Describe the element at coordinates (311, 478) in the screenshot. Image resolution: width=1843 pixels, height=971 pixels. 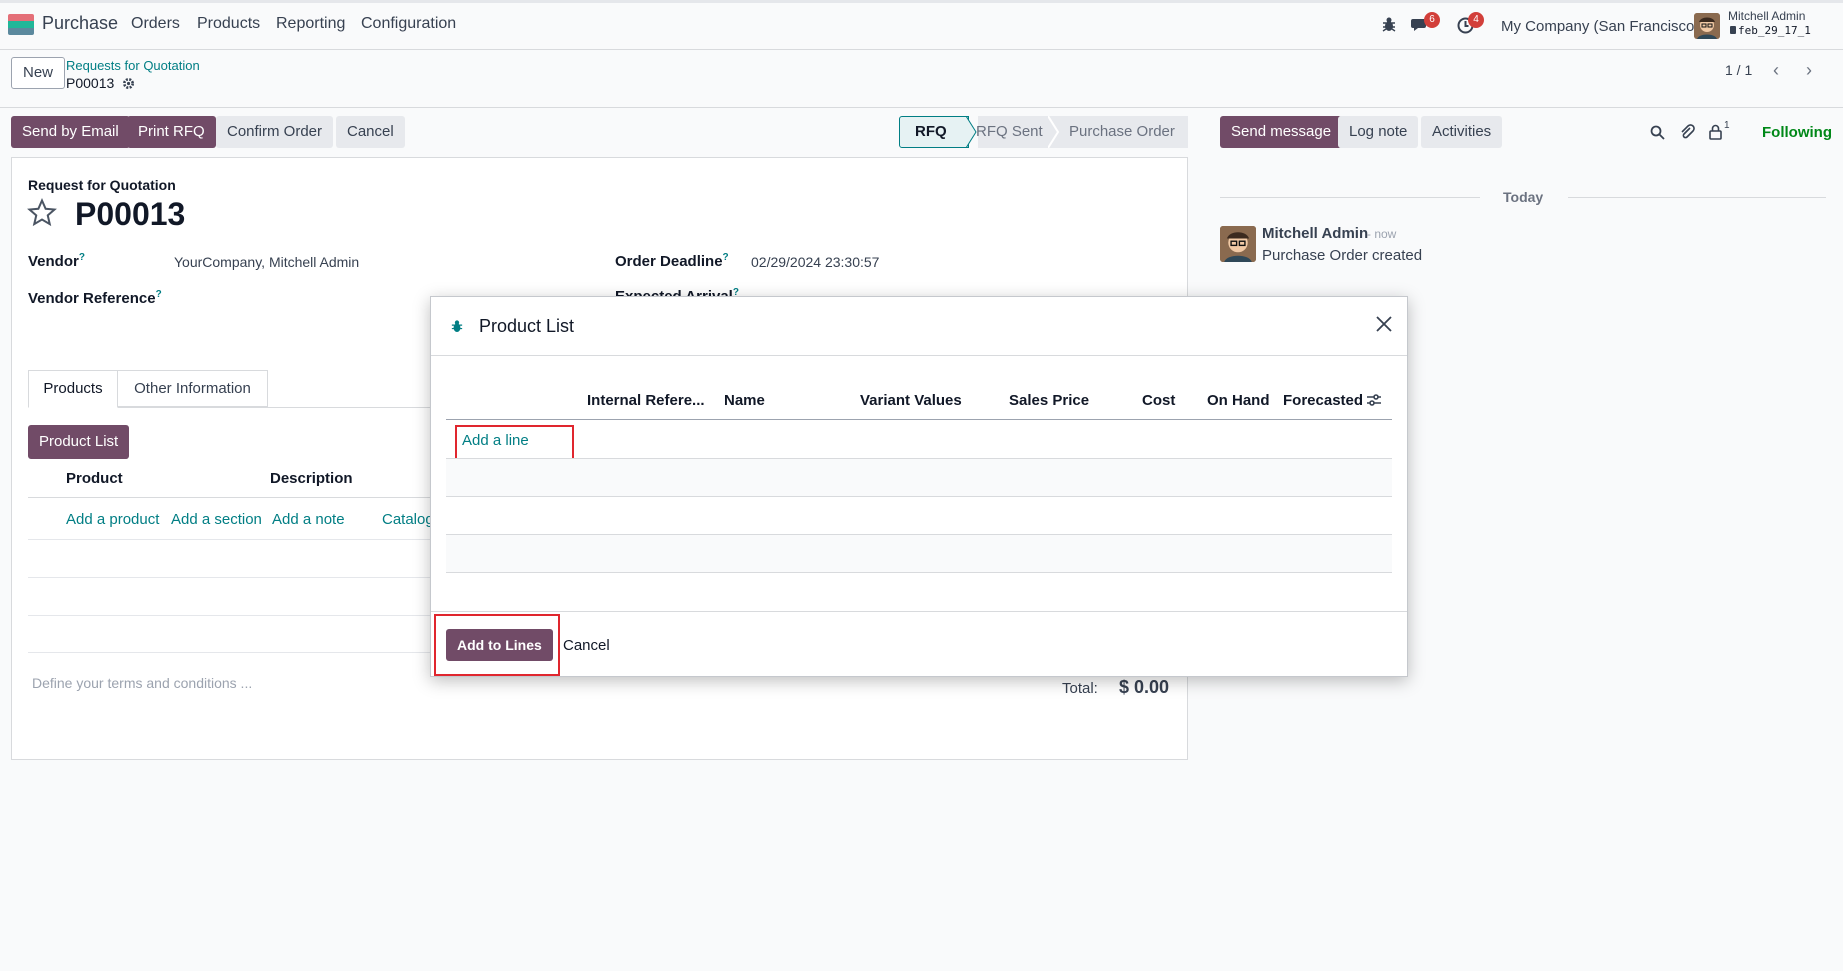
I see `column-description: Description` at that location.